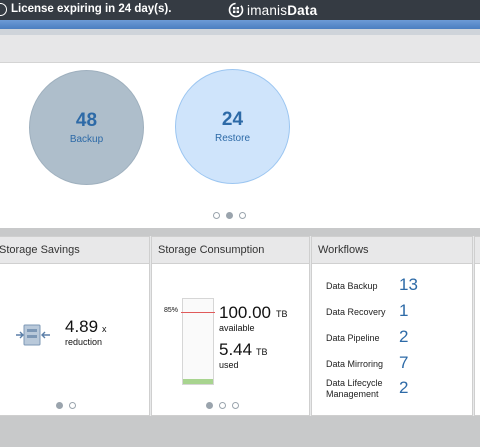  I want to click on backup-label: Backup, so click(86, 139).